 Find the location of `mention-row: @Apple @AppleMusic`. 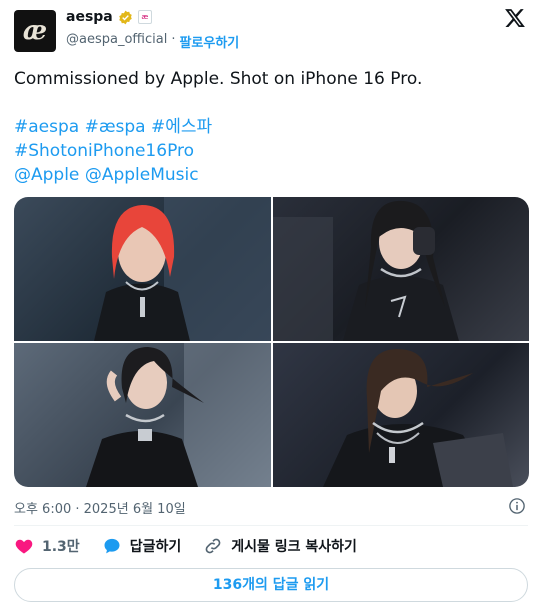

mention-row: @Apple @AppleMusic is located at coordinates (106, 175).